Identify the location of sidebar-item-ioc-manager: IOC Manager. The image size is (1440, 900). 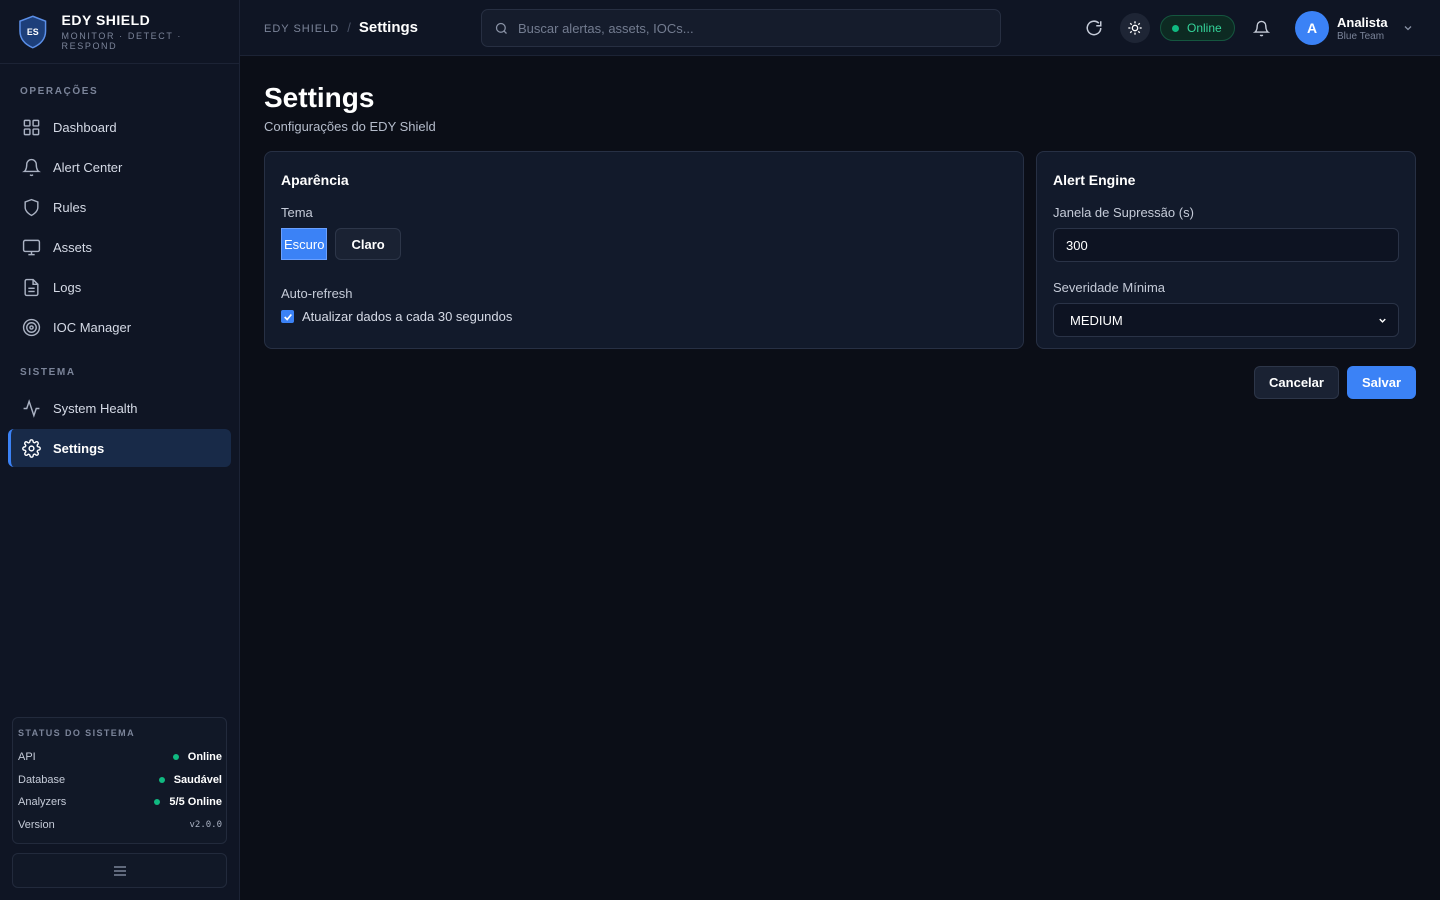
(119, 327).